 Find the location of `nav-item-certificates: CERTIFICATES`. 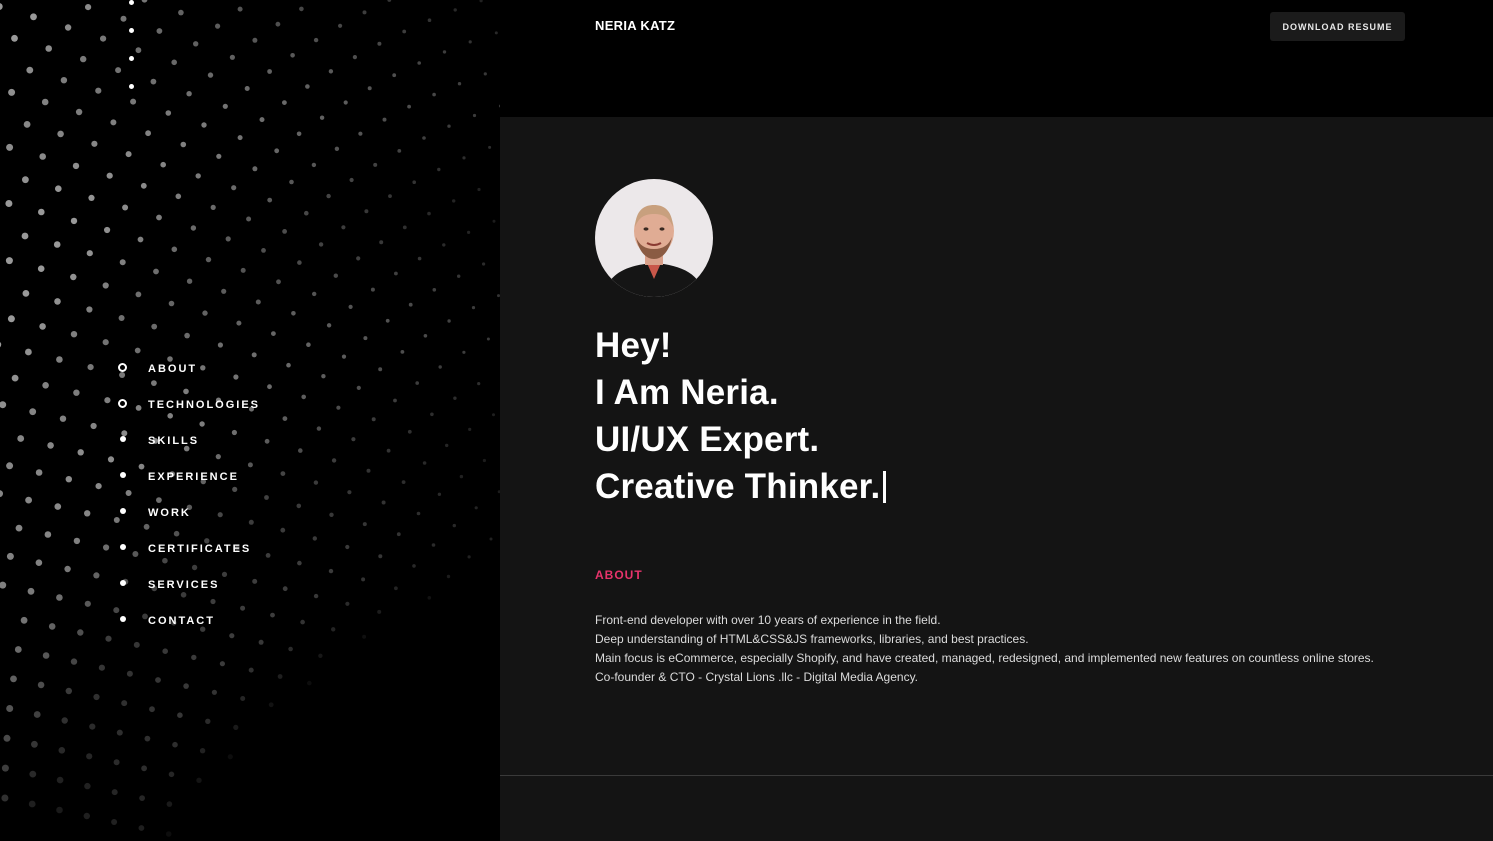

nav-item-certificates: CERTIFICATES is located at coordinates (189, 558).